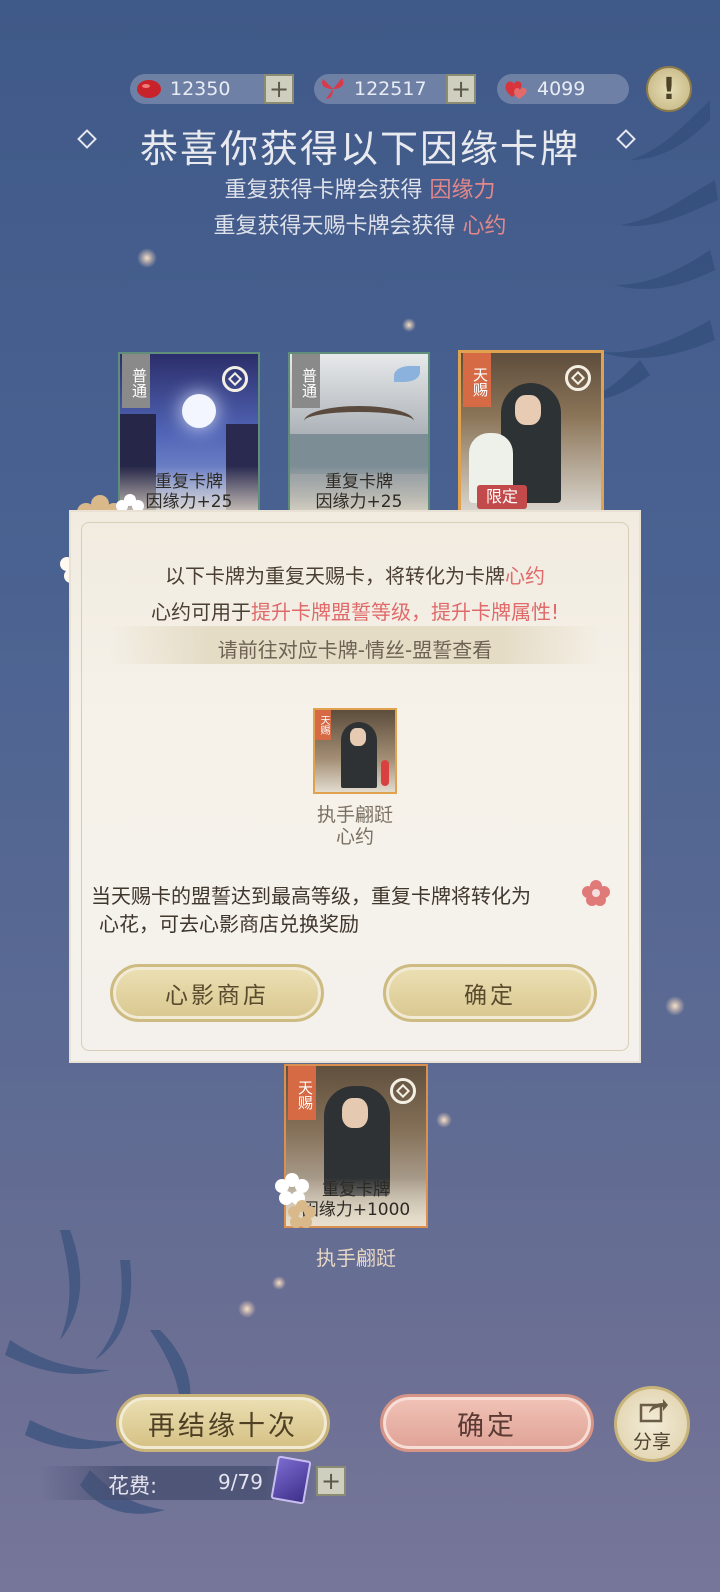 The width and height of the screenshot is (720, 1592). I want to click on item-rarity-tag: 天赐, so click(323, 725).